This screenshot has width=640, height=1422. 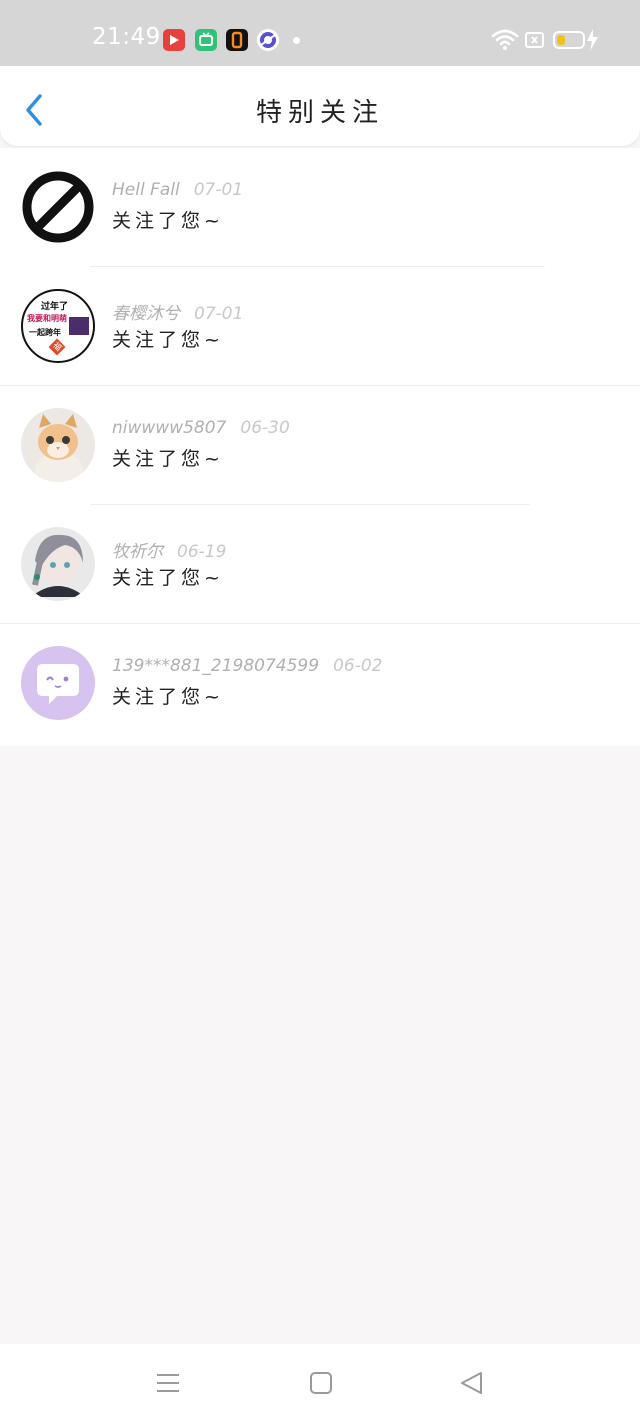 I want to click on username-line: Hell Fall 07-01, so click(x=177, y=190).